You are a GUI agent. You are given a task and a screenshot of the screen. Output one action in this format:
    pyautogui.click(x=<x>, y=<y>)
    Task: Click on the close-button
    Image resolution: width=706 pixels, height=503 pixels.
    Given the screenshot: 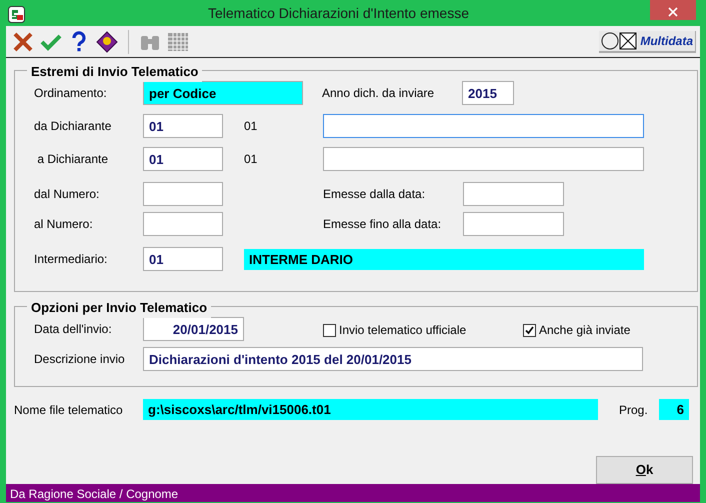 What is the action you would take?
    pyautogui.click(x=673, y=10)
    